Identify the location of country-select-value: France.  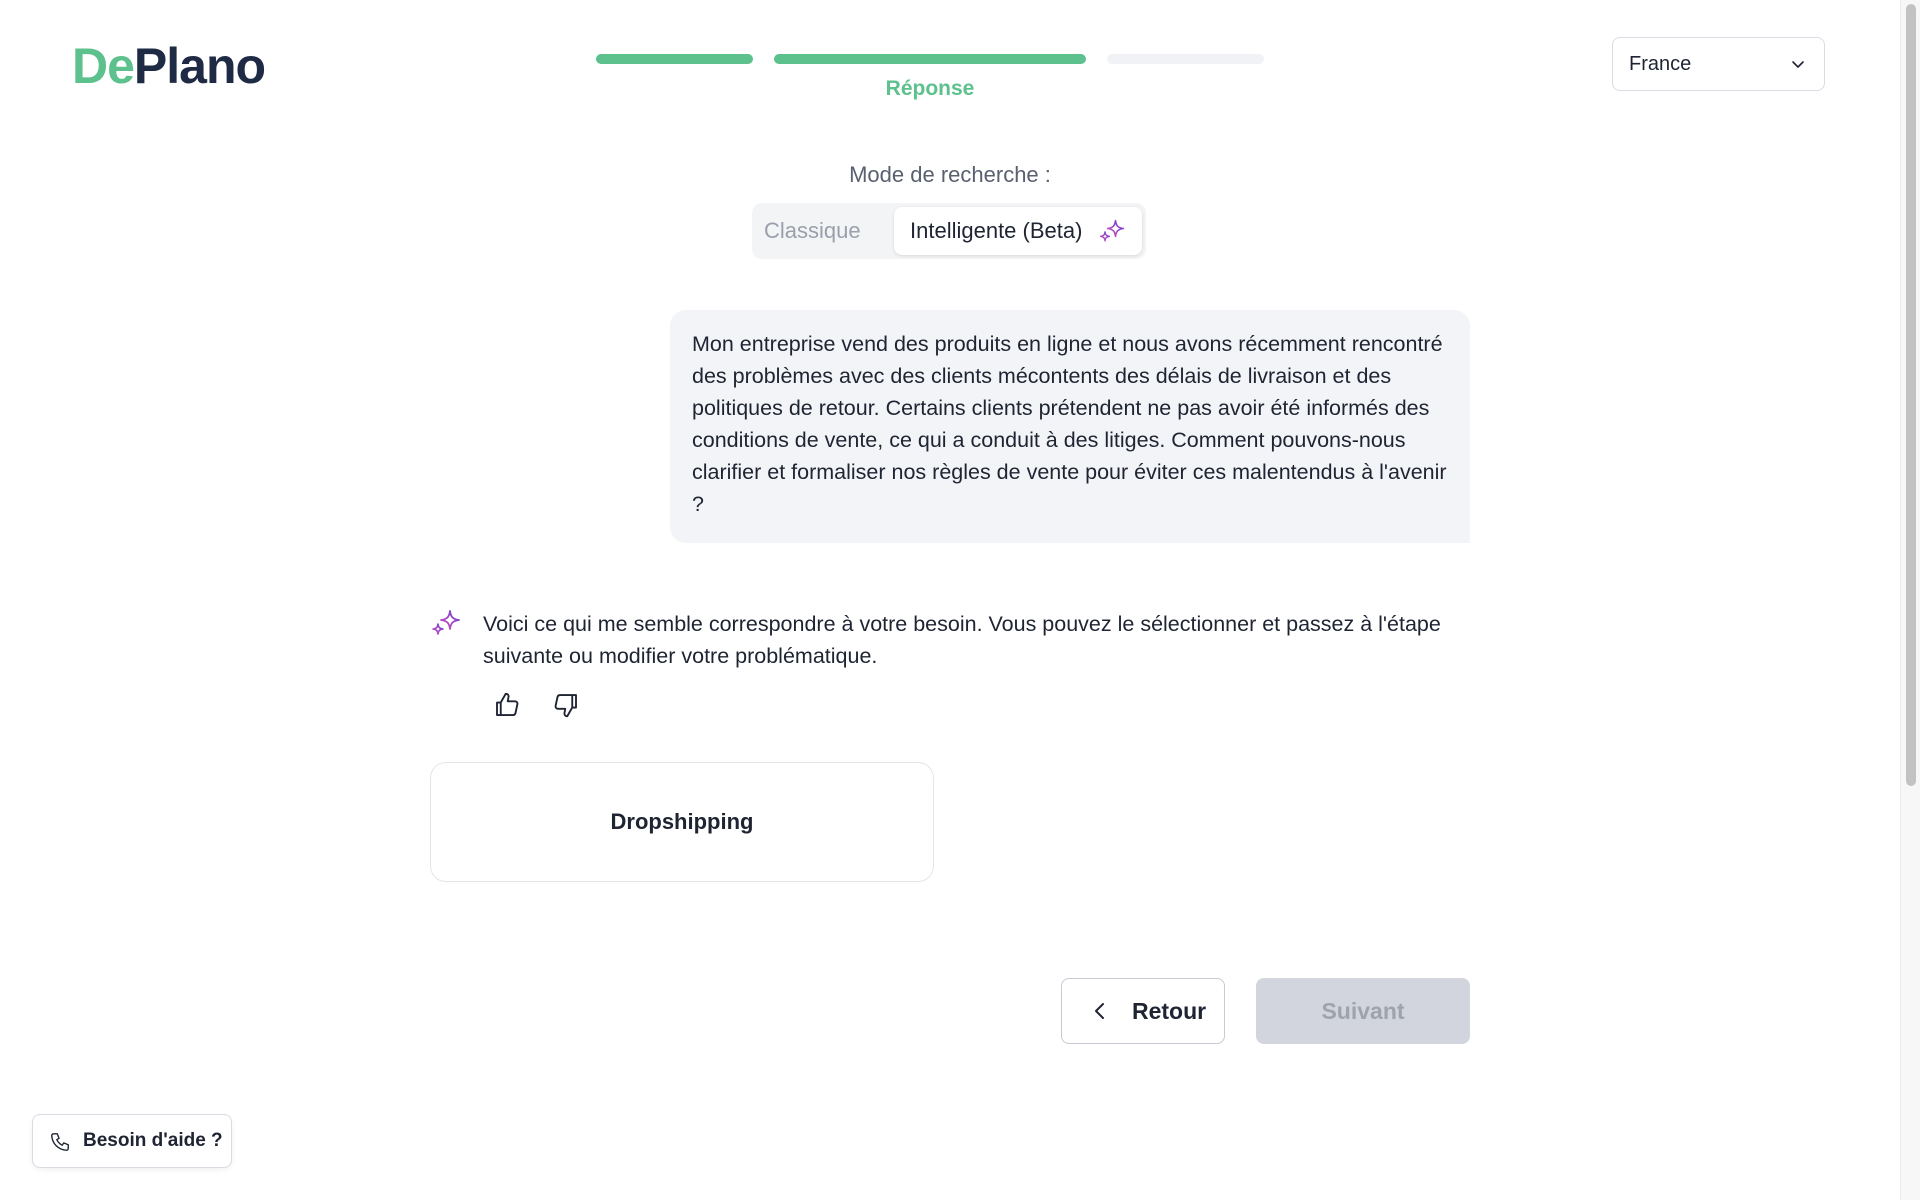
(1660, 63).